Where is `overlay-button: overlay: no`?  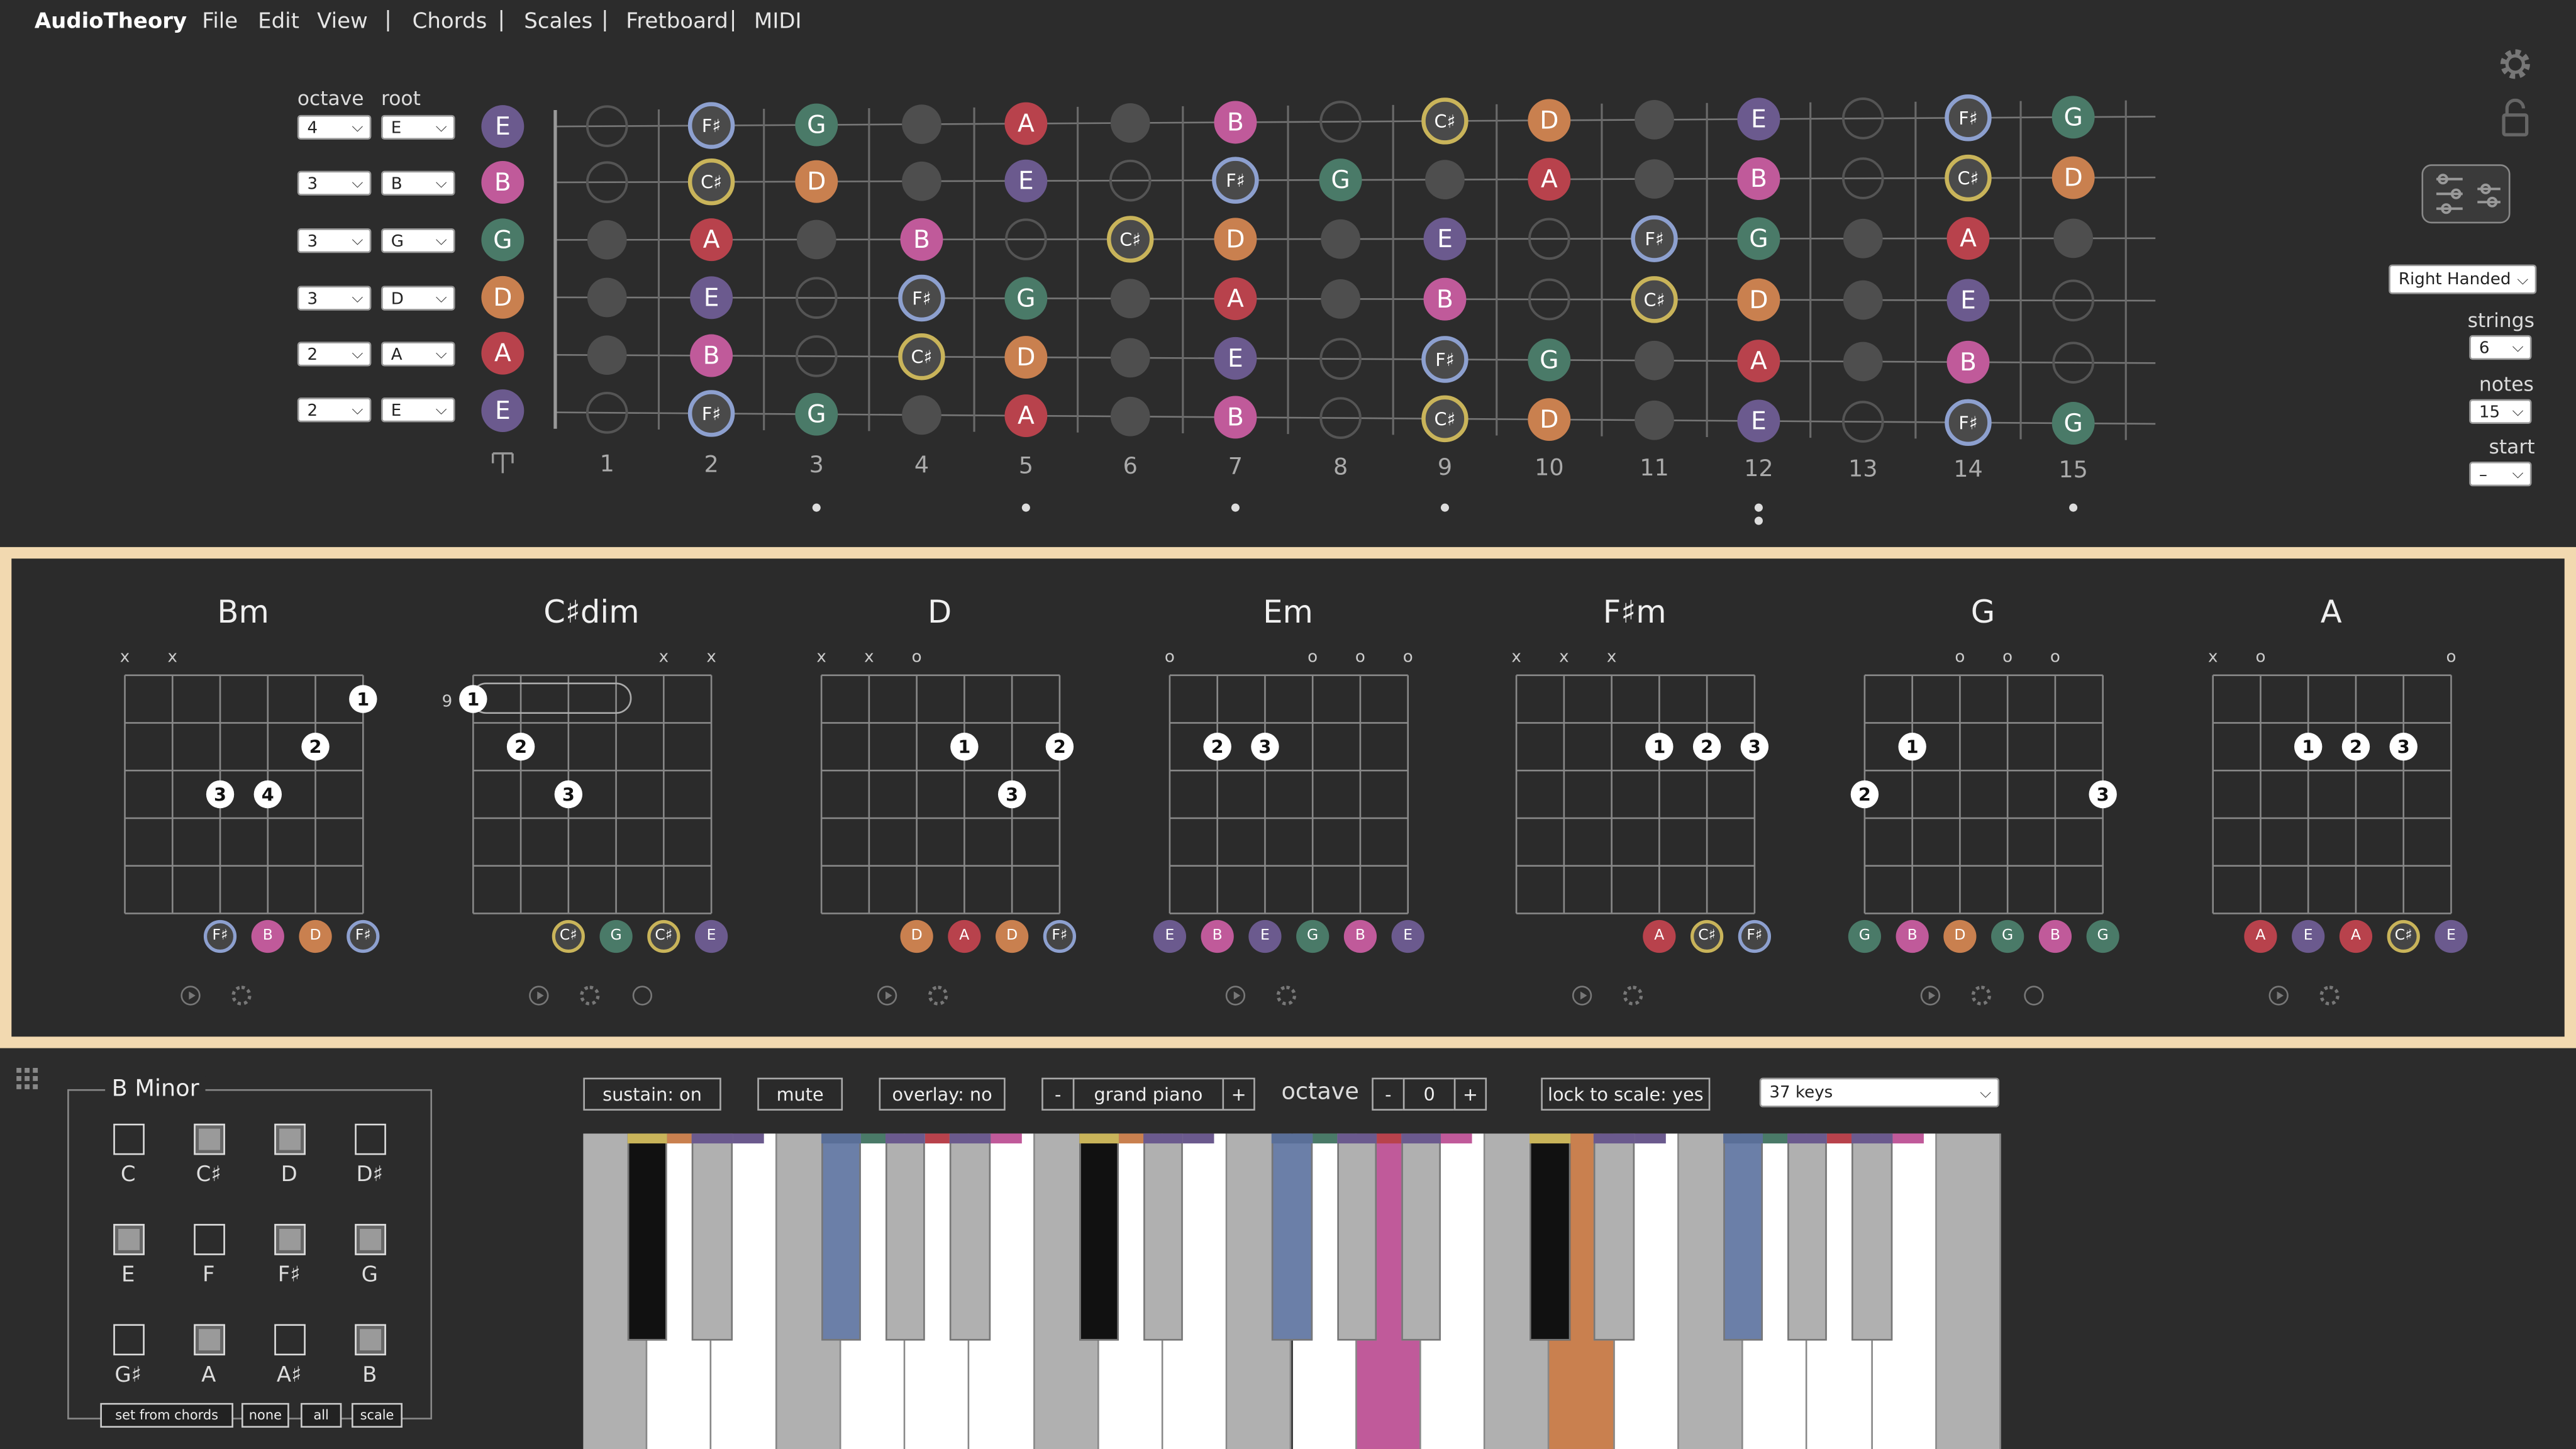
overlay-button: overlay: no is located at coordinates (942, 1094).